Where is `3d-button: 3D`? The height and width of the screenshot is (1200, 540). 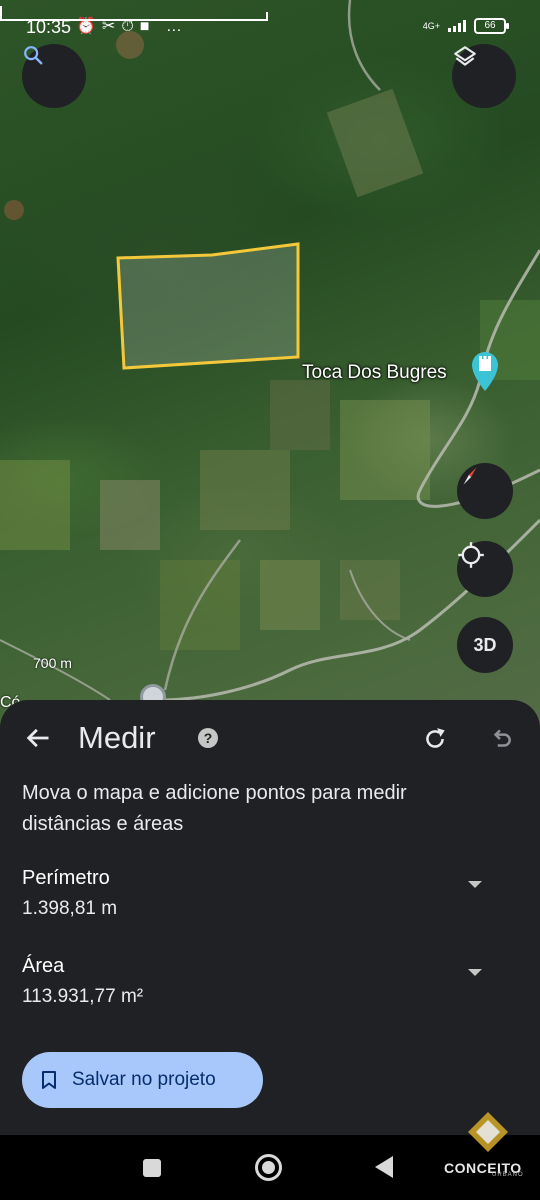 3d-button: 3D is located at coordinates (485, 645).